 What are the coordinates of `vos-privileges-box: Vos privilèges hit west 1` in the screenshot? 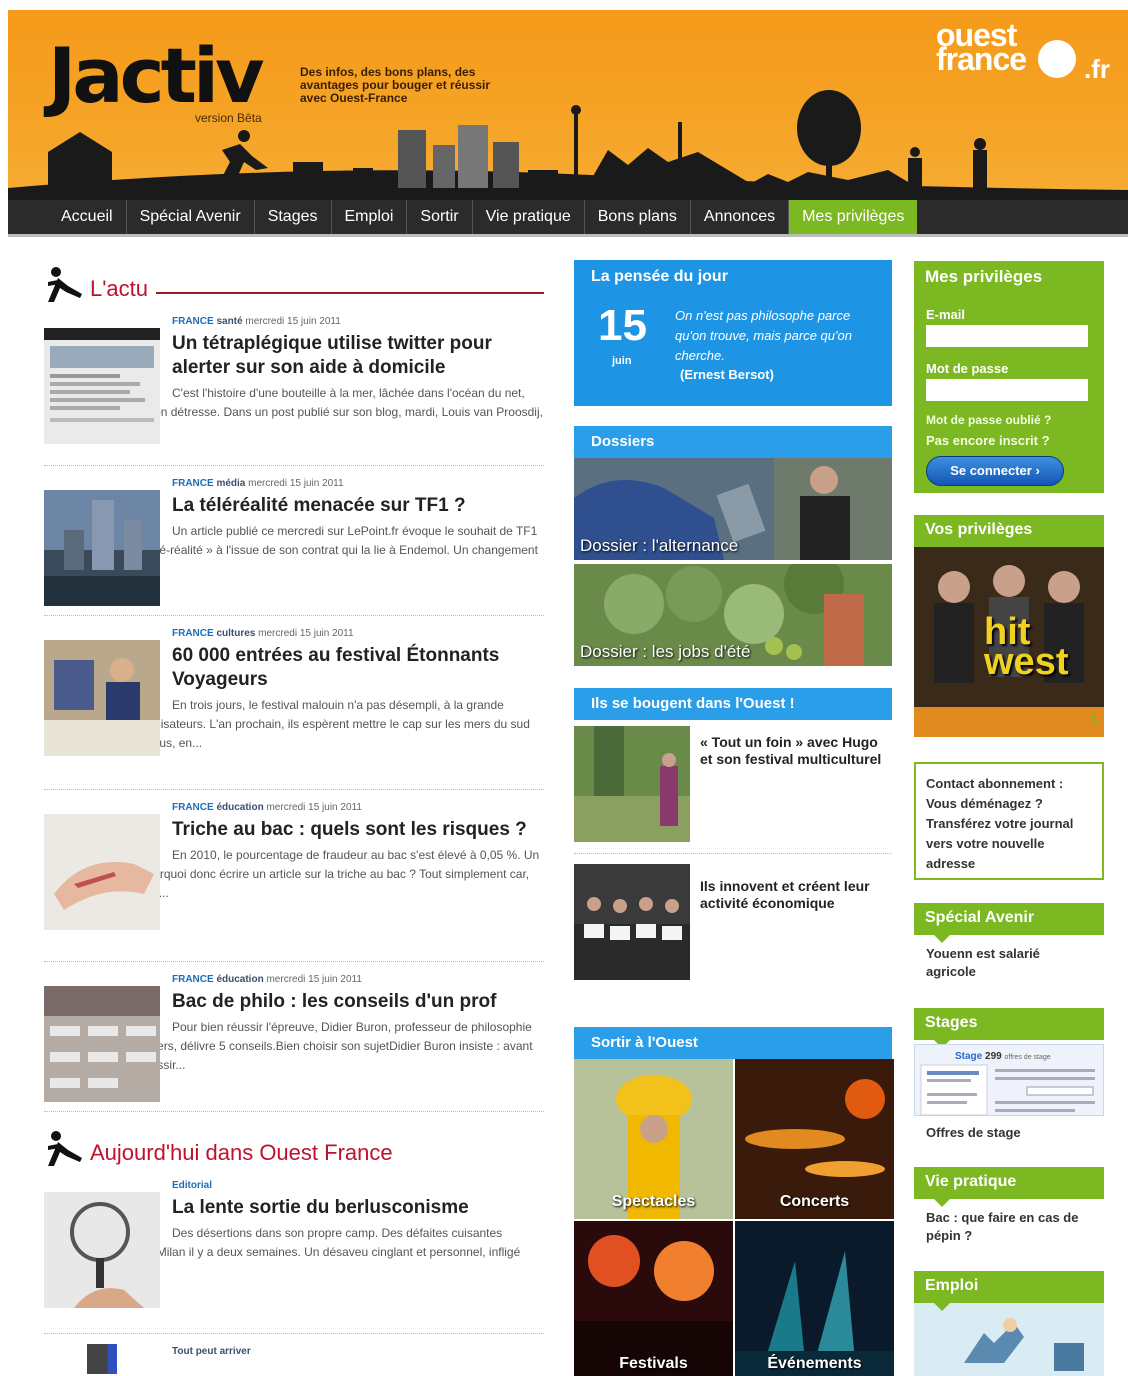 It's located at (1009, 626).